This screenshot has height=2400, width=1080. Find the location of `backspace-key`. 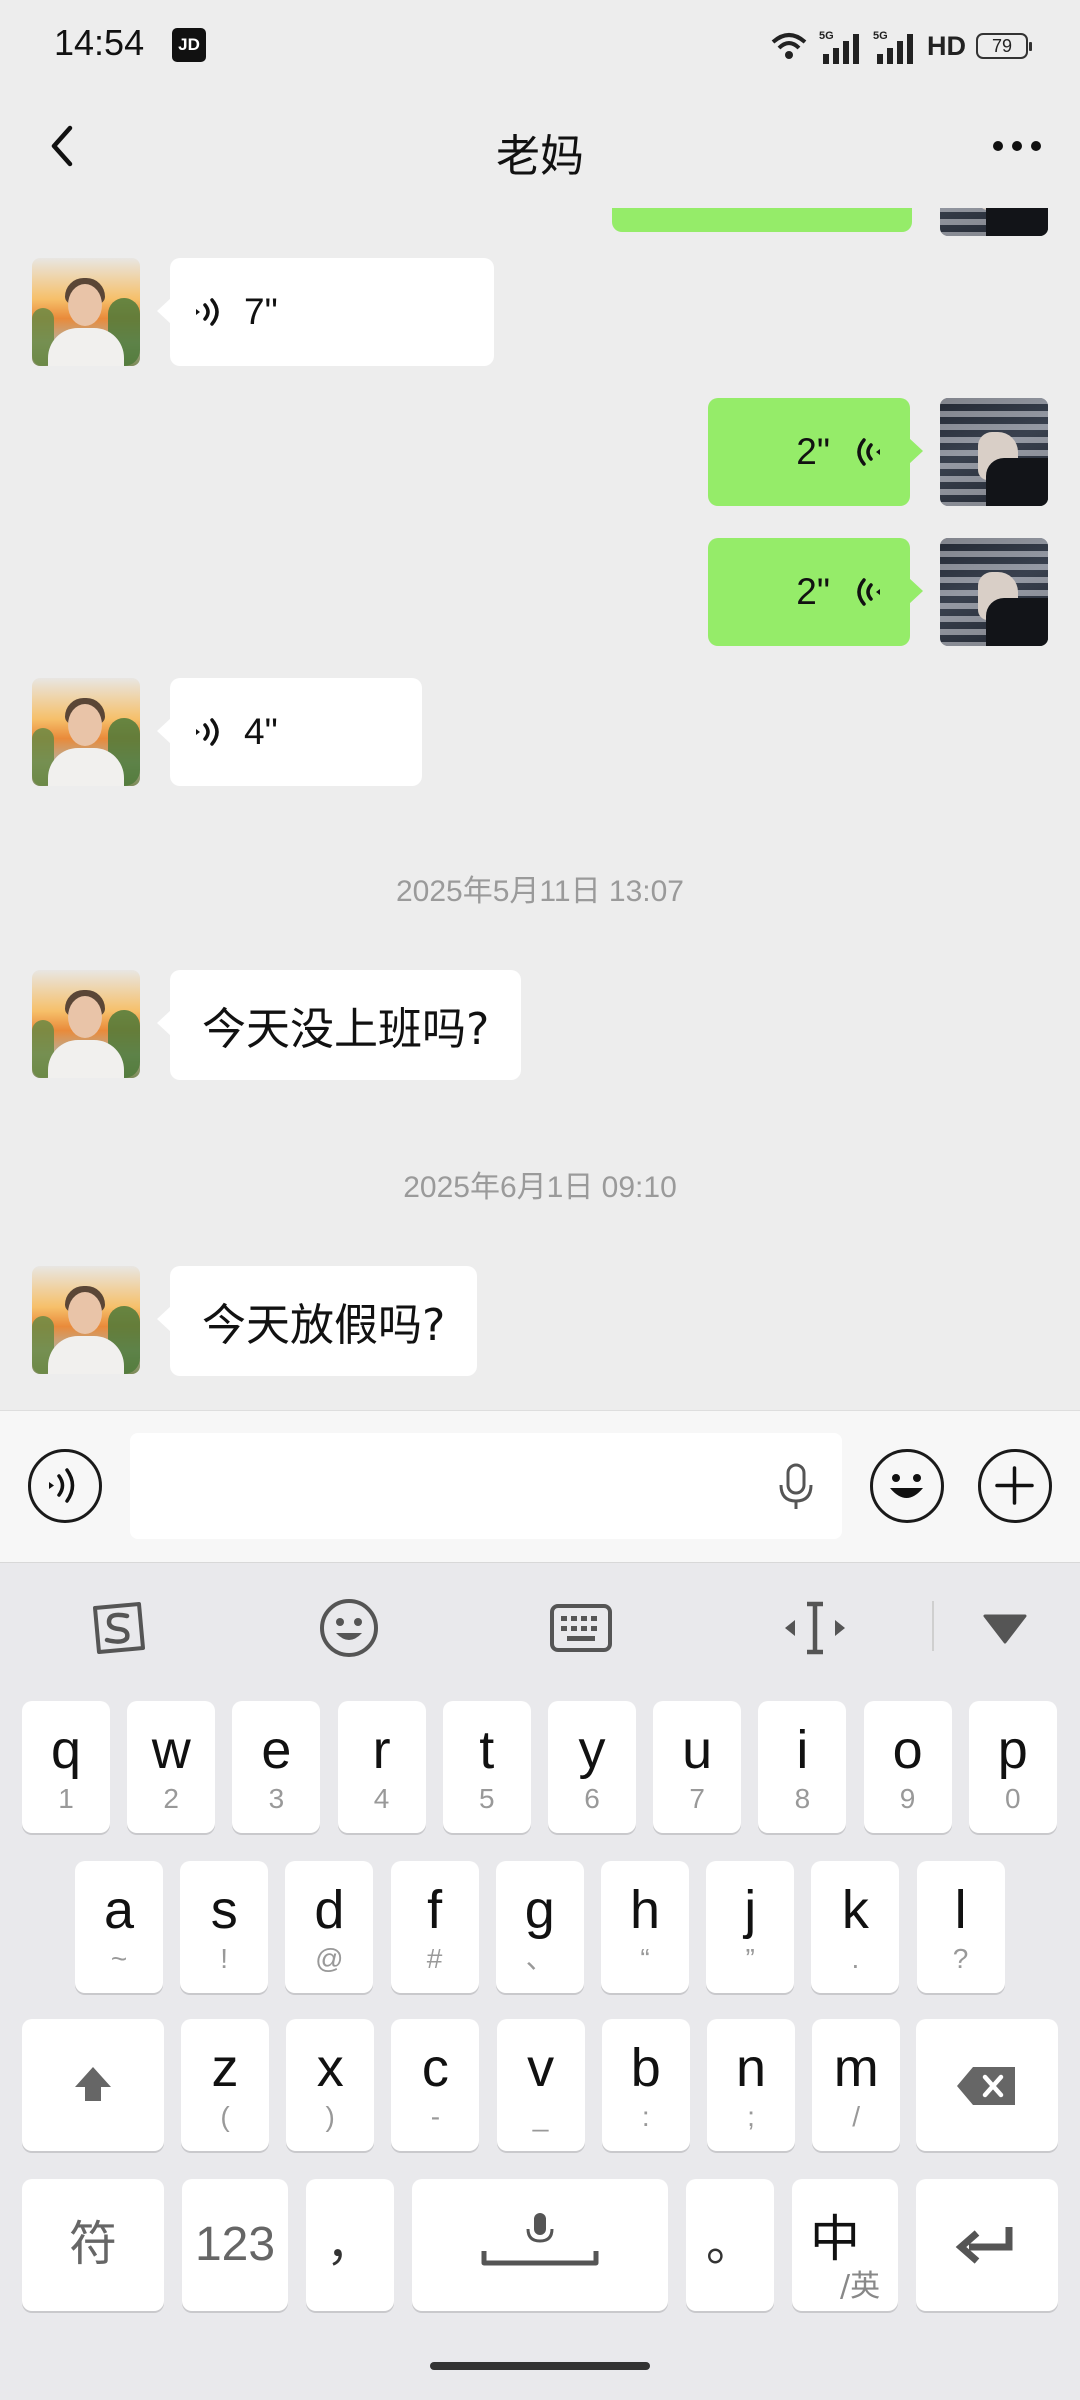

backspace-key is located at coordinates (987, 2085).